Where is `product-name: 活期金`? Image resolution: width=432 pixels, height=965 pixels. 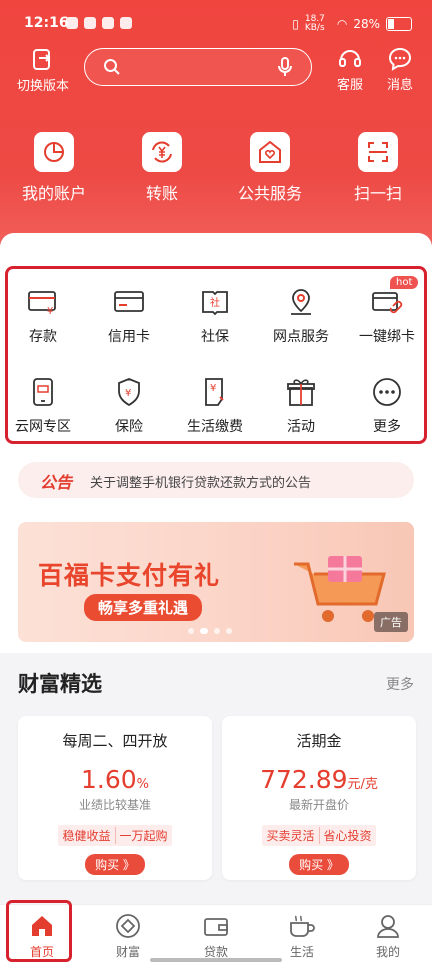 product-name: 活期金 is located at coordinates (319, 741).